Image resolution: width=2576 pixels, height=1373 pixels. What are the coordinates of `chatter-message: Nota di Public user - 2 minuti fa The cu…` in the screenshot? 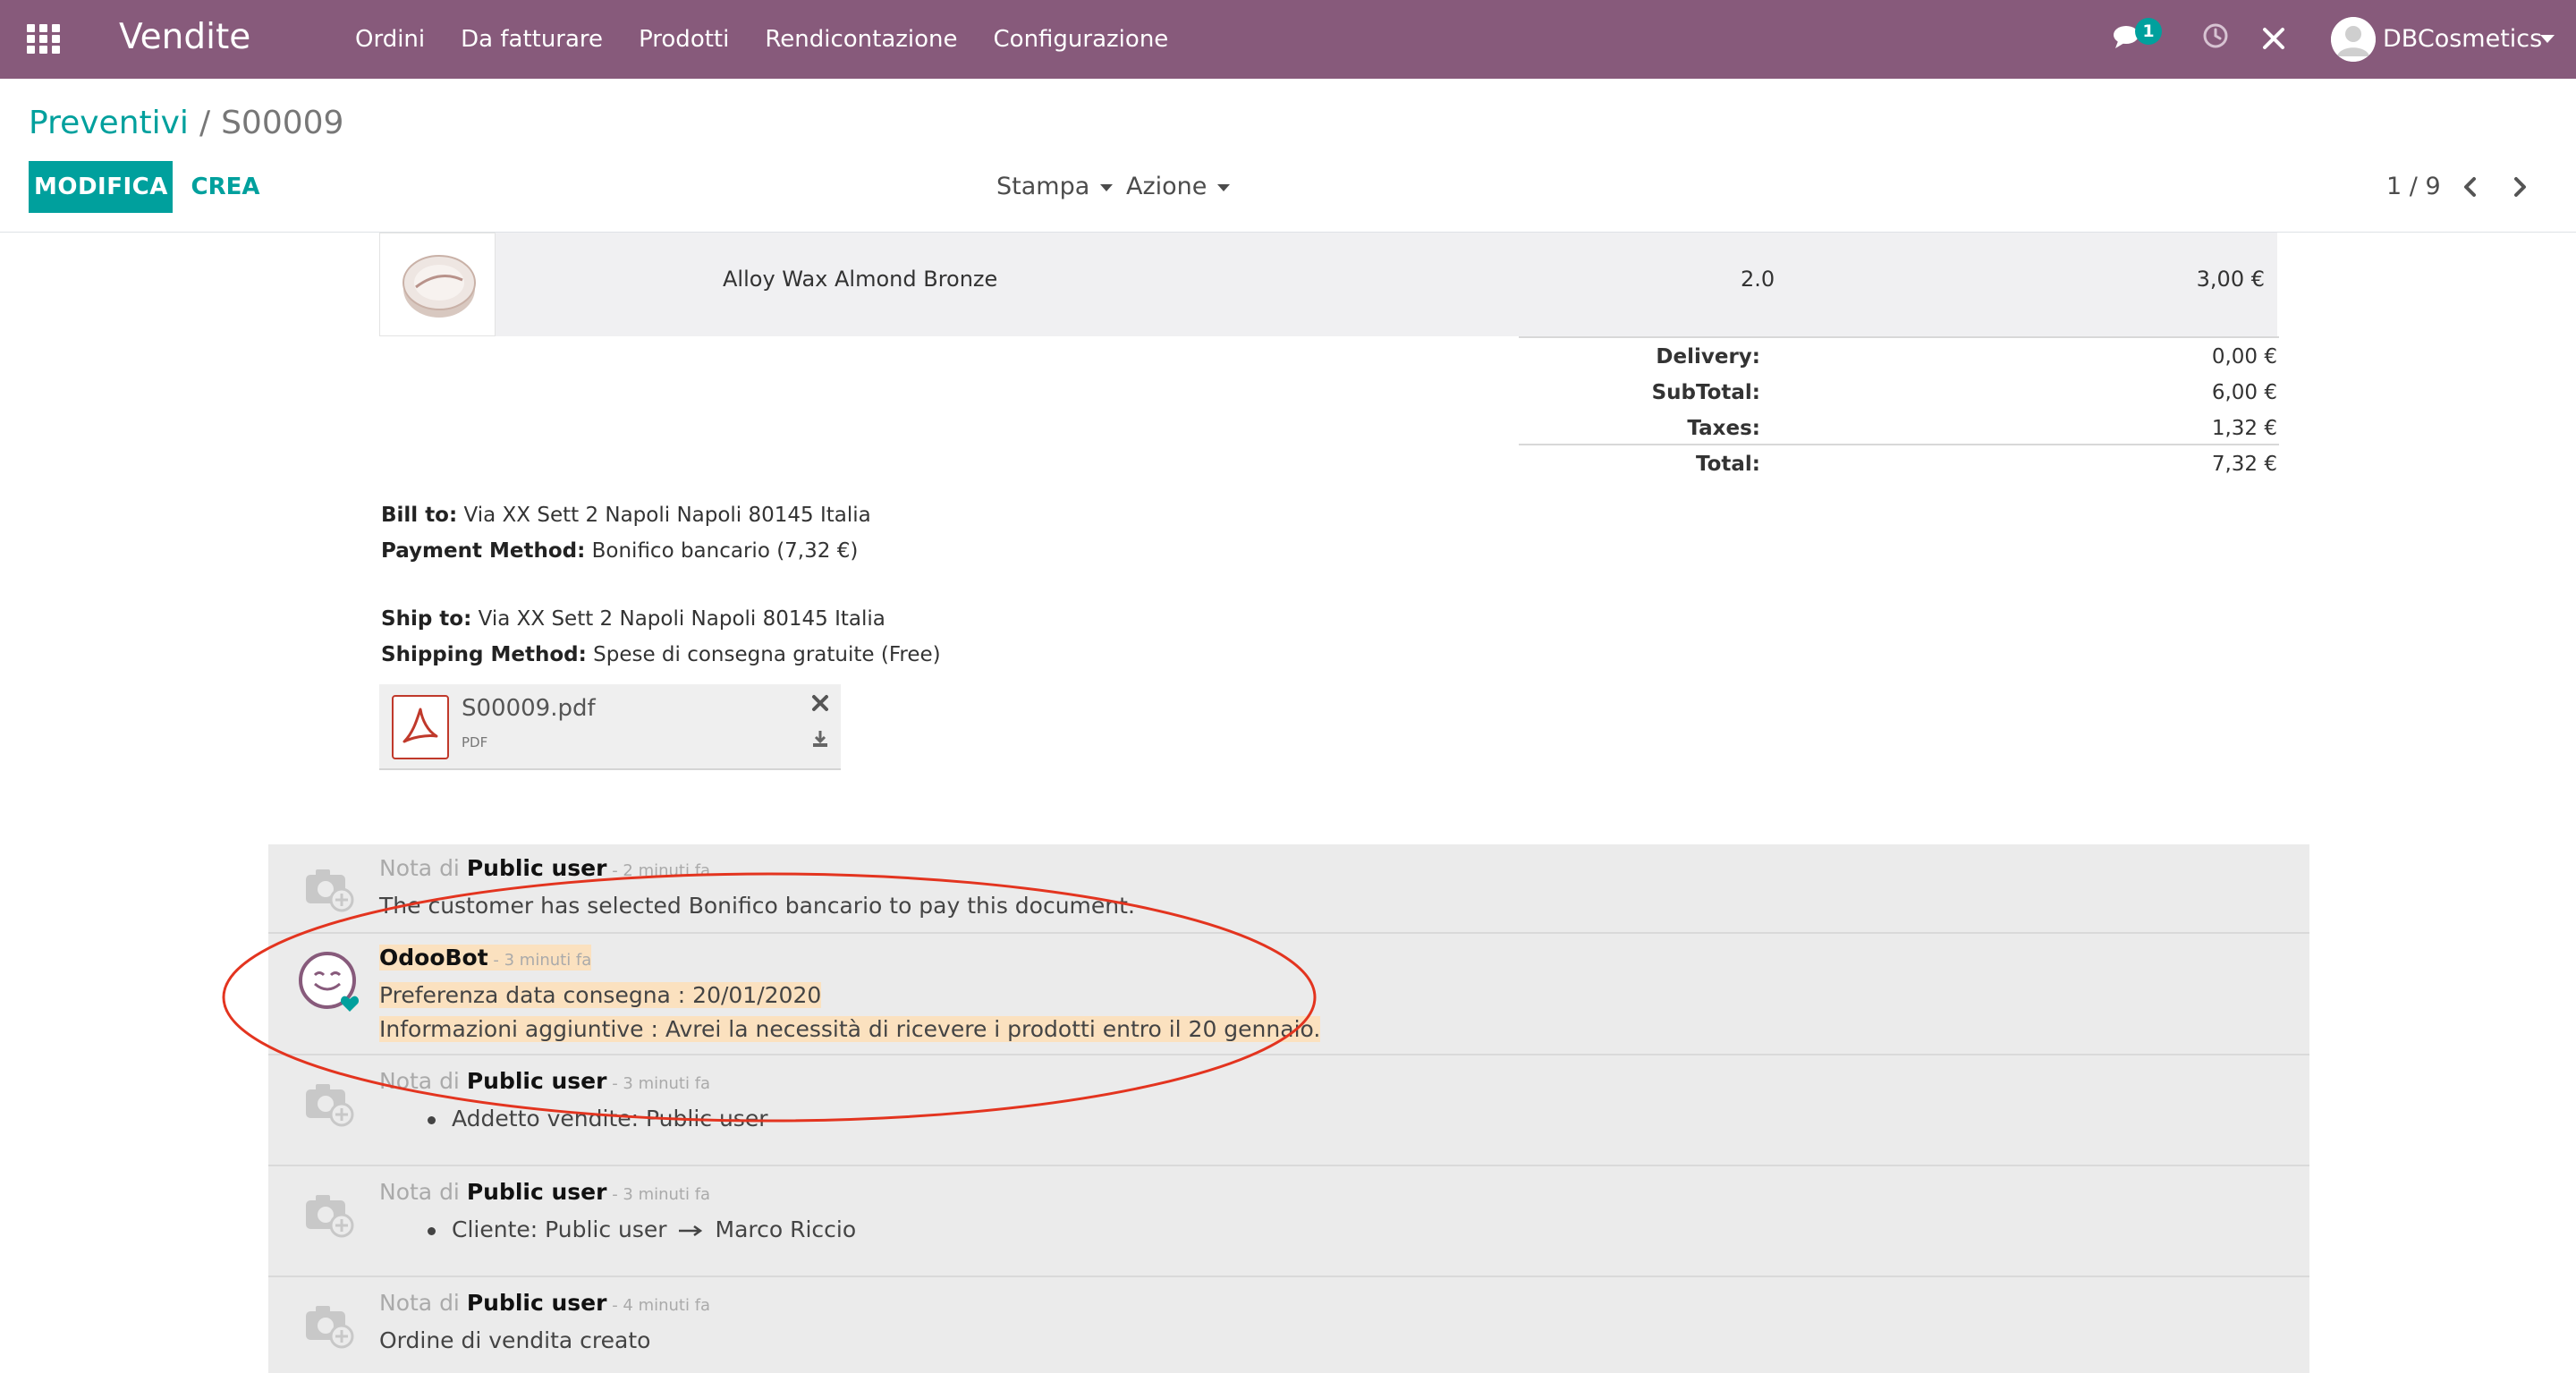 It's located at (1288, 889).